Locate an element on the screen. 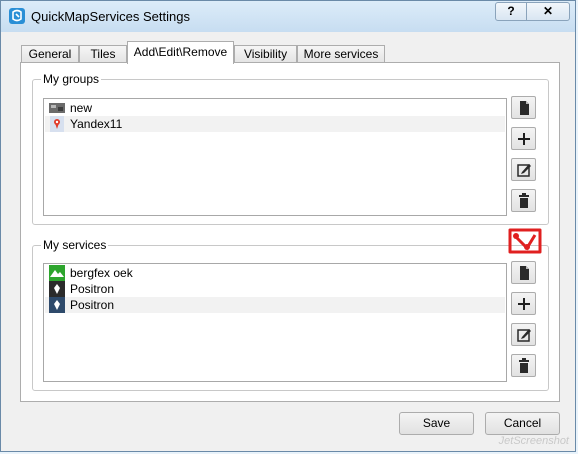 The width and height of the screenshot is (578, 454). delete-service-button is located at coordinates (523, 365).